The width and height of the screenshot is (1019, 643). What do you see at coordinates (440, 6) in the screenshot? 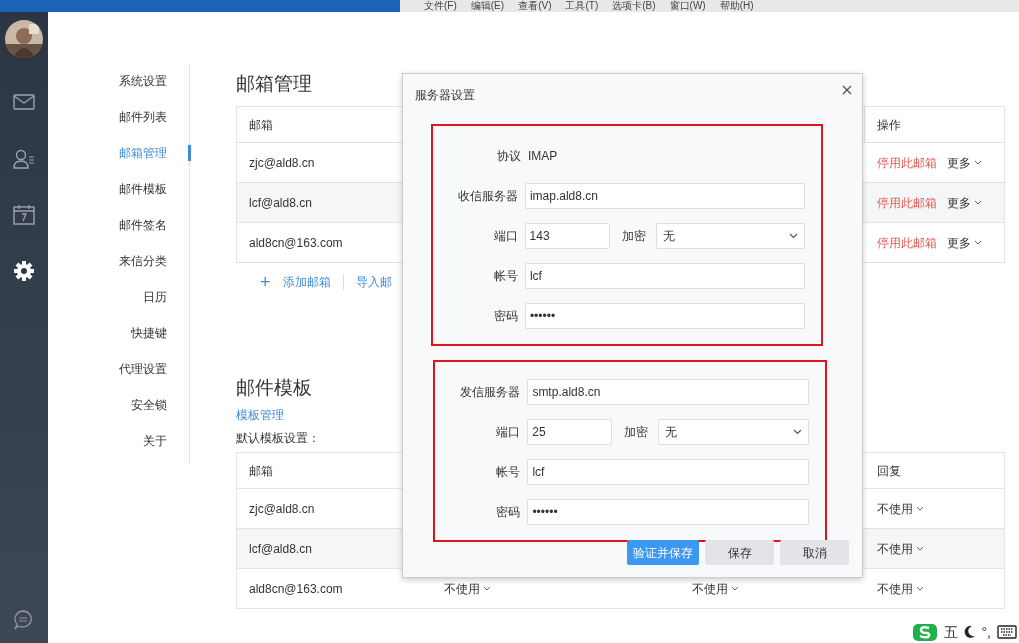
I see `menu-item: 文件(F)` at bounding box center [440, 6].